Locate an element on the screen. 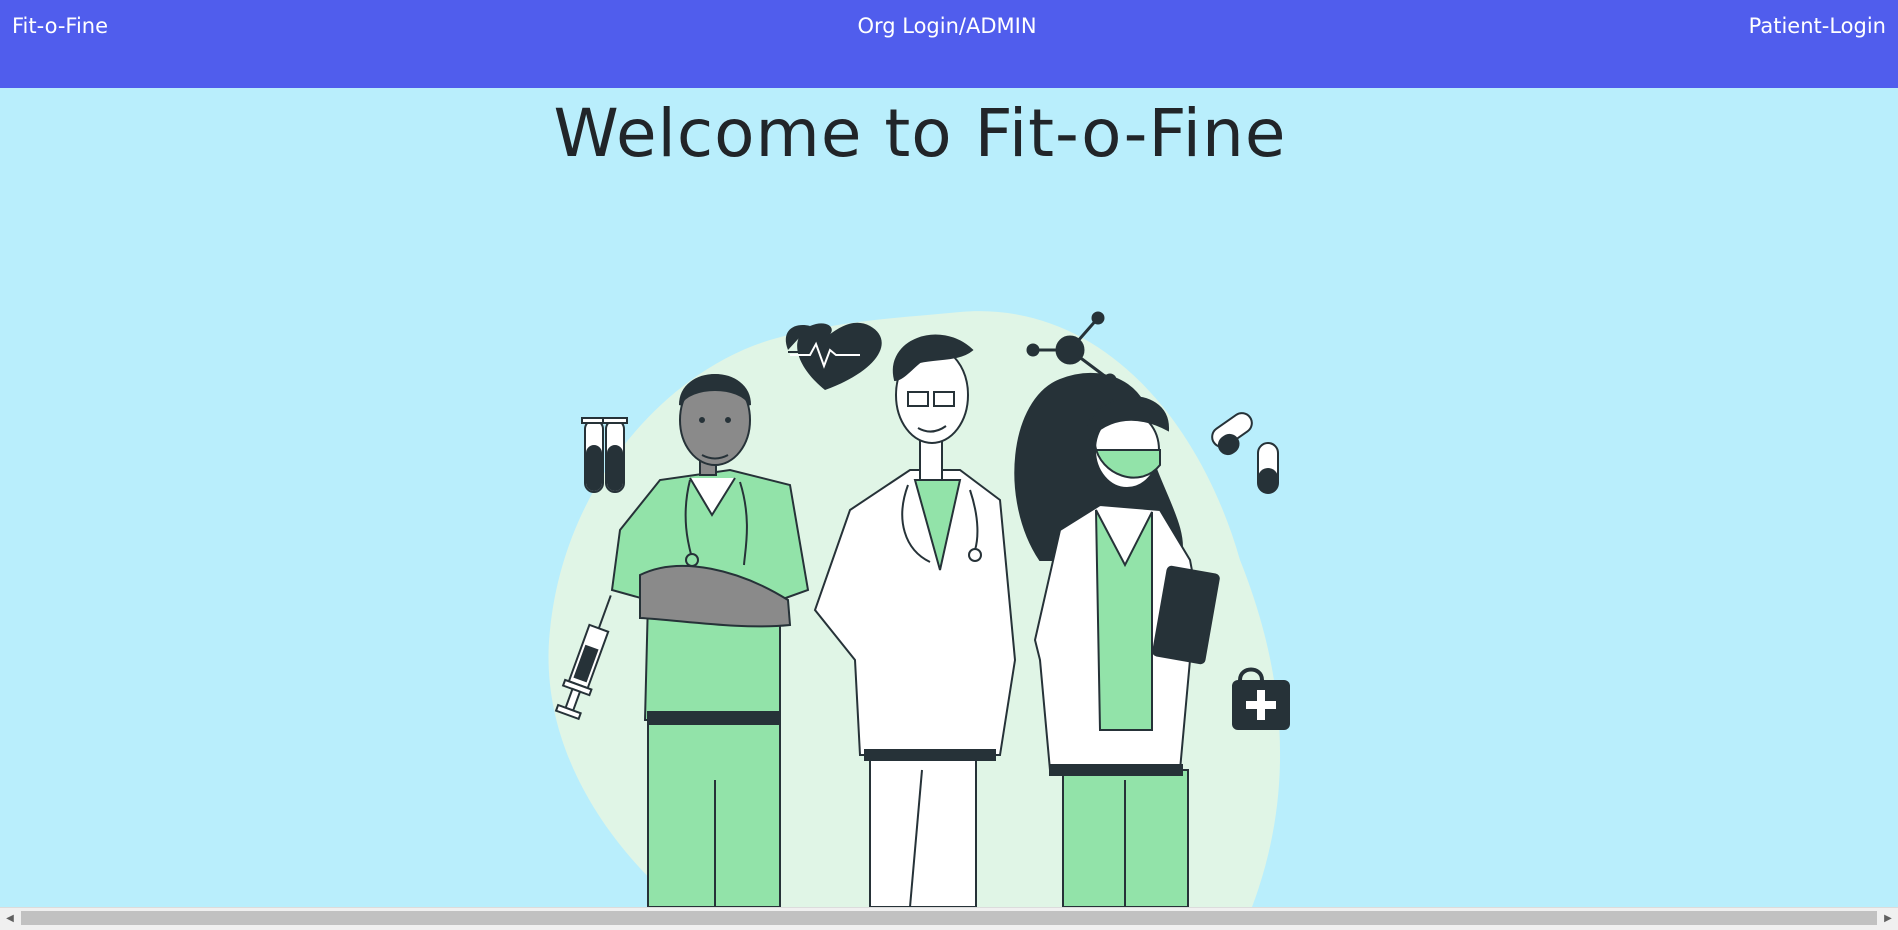 Image resolution: width=1898 pixels, height=930 pixels. first-aid-kit-icon is located at coordinates (1261, 698).